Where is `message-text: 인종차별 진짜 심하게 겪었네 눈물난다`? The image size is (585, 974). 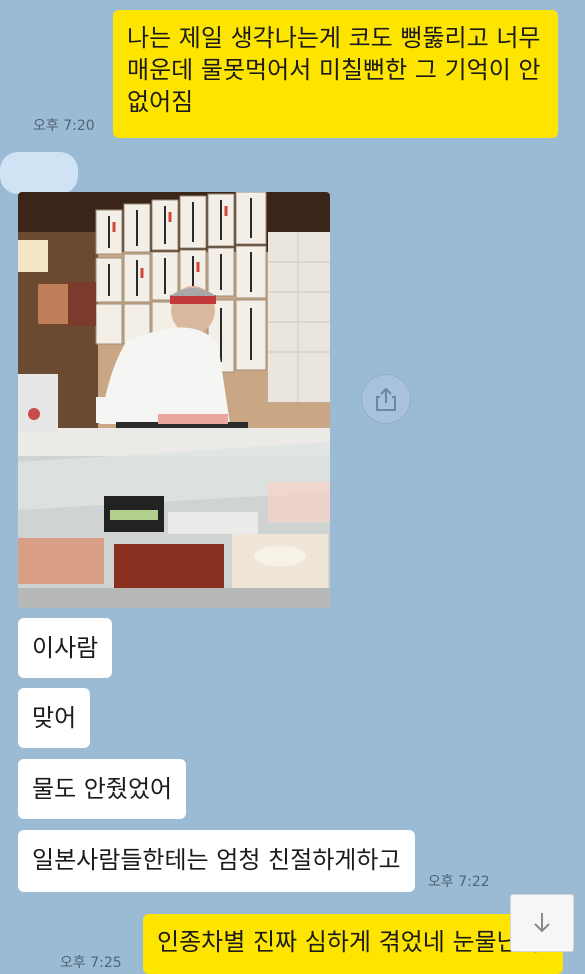 message-text: 인종차별 진짜 심하게 겪었네 눈물난다 is located at coordinates (349, 942).